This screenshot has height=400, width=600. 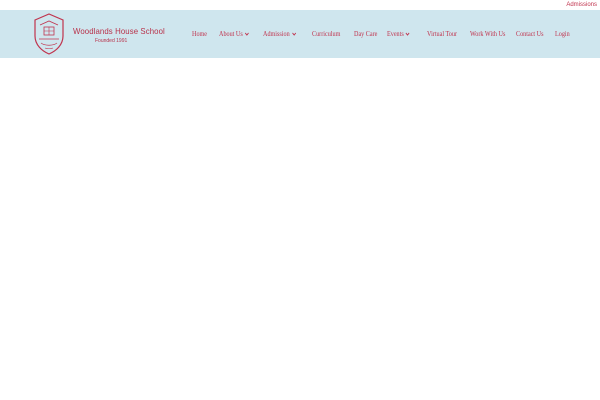 I want to click on admissions-link: Admissions, so click(x=581, y=5).